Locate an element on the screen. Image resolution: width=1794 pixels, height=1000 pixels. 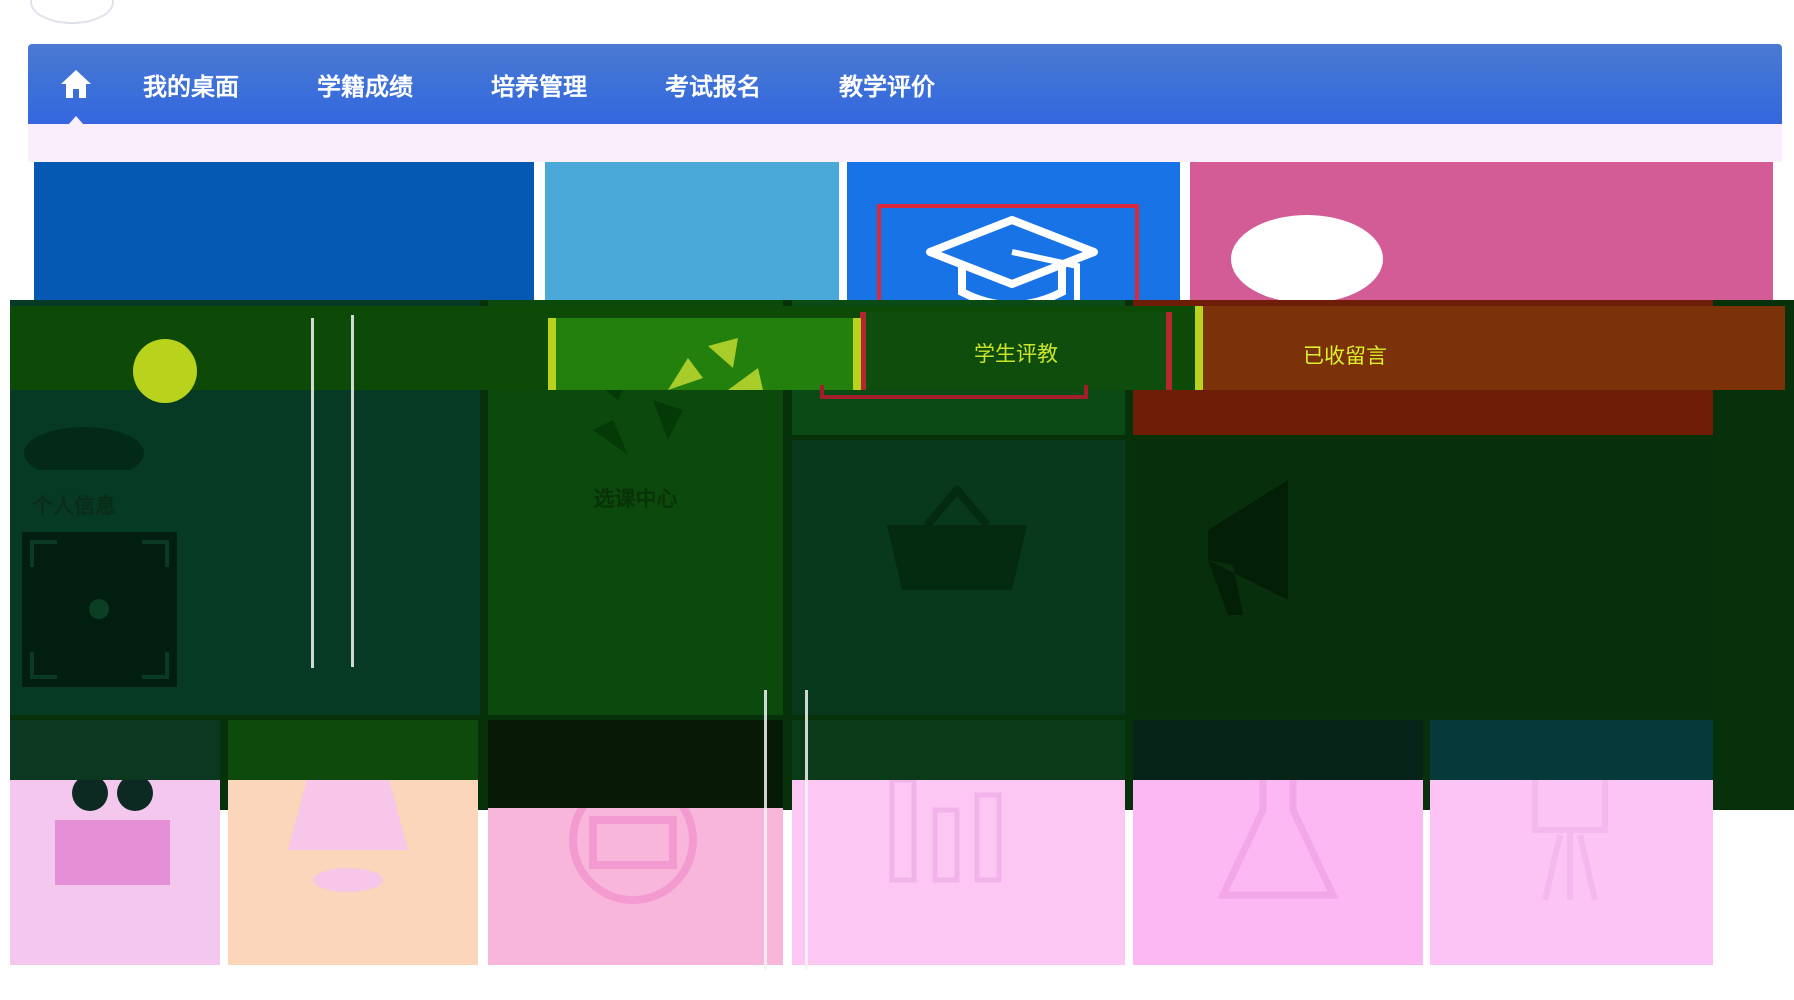
top-navigation-bar: 我的桌面 学籍成绩 培养管理 考试报名 教学评价 is located at coordinates (905, 84).